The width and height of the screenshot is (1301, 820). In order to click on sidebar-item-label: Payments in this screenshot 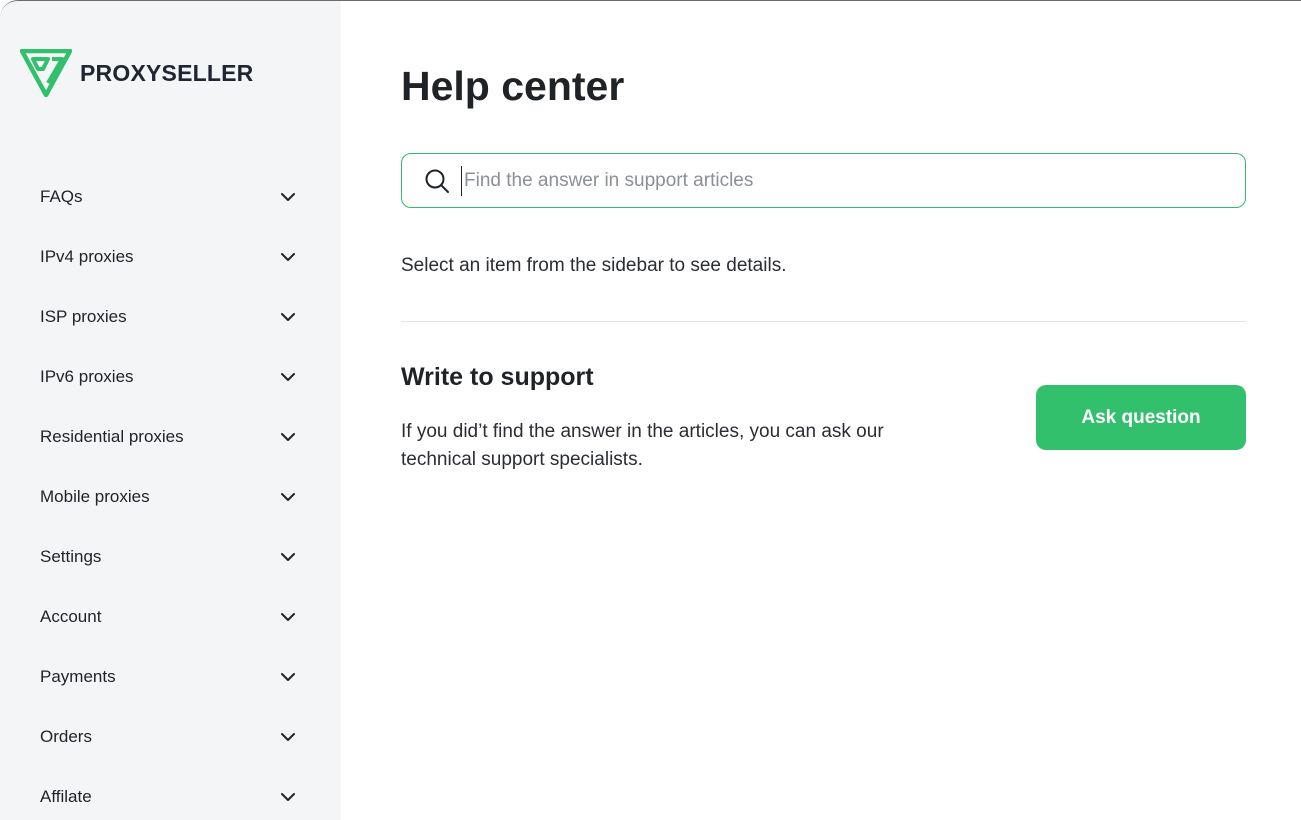, I will do `click(78, 676)`.